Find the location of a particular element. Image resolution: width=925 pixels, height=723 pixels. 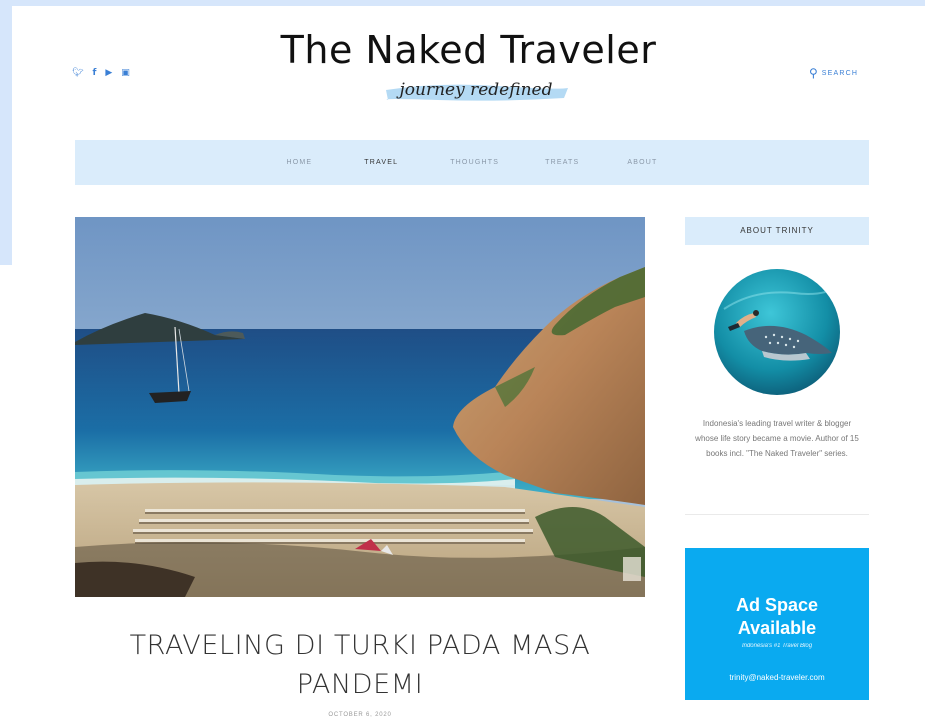

nav-item-treats: TREATS is located at coordinates (562, 162).